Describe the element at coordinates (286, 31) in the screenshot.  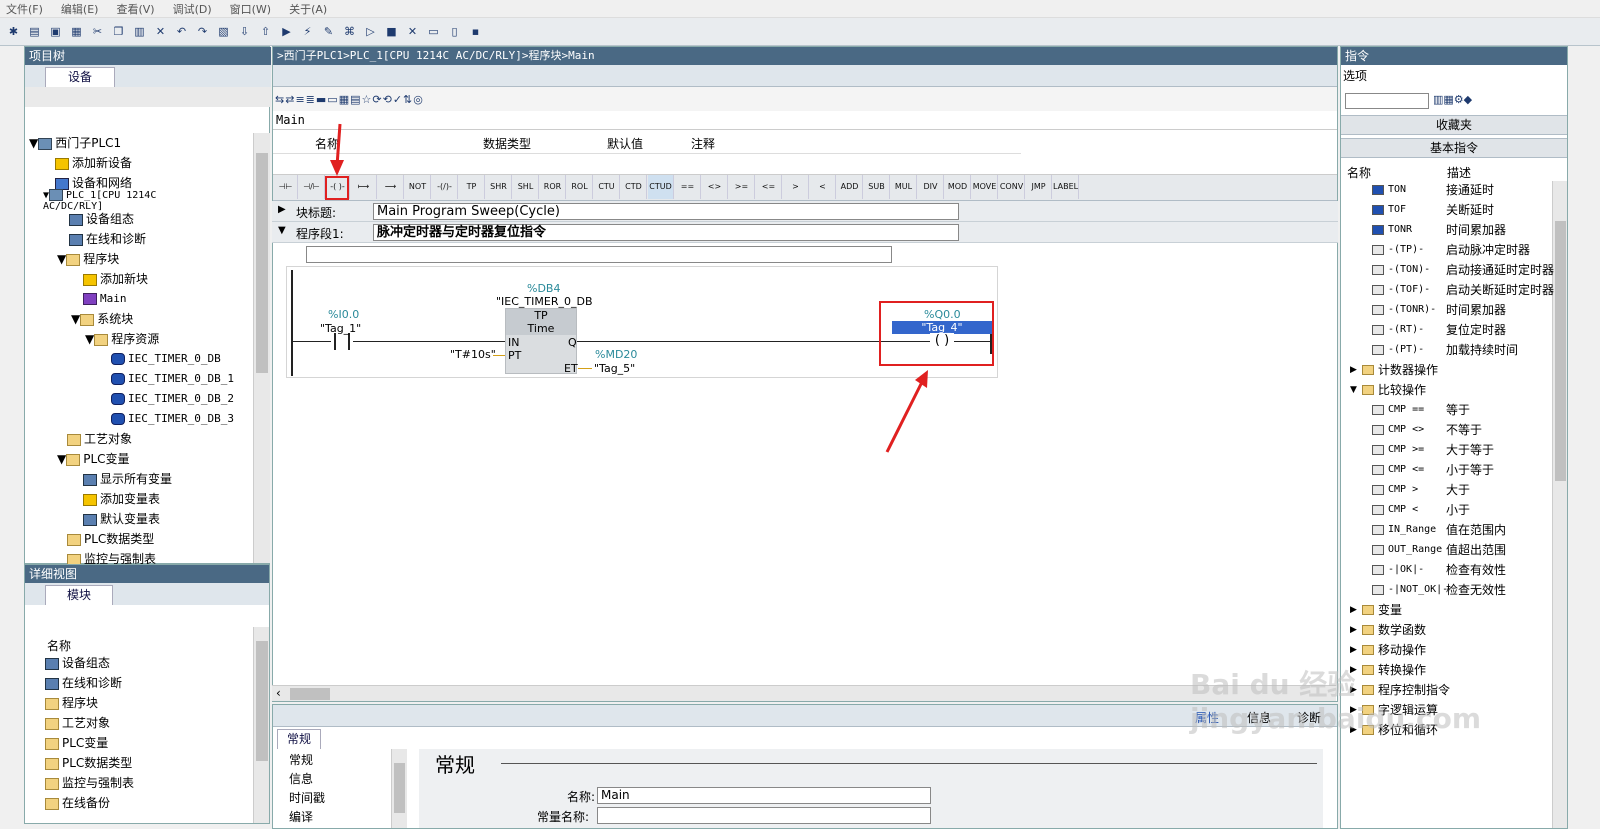
I see `simulate-icon: ▶` at that location.